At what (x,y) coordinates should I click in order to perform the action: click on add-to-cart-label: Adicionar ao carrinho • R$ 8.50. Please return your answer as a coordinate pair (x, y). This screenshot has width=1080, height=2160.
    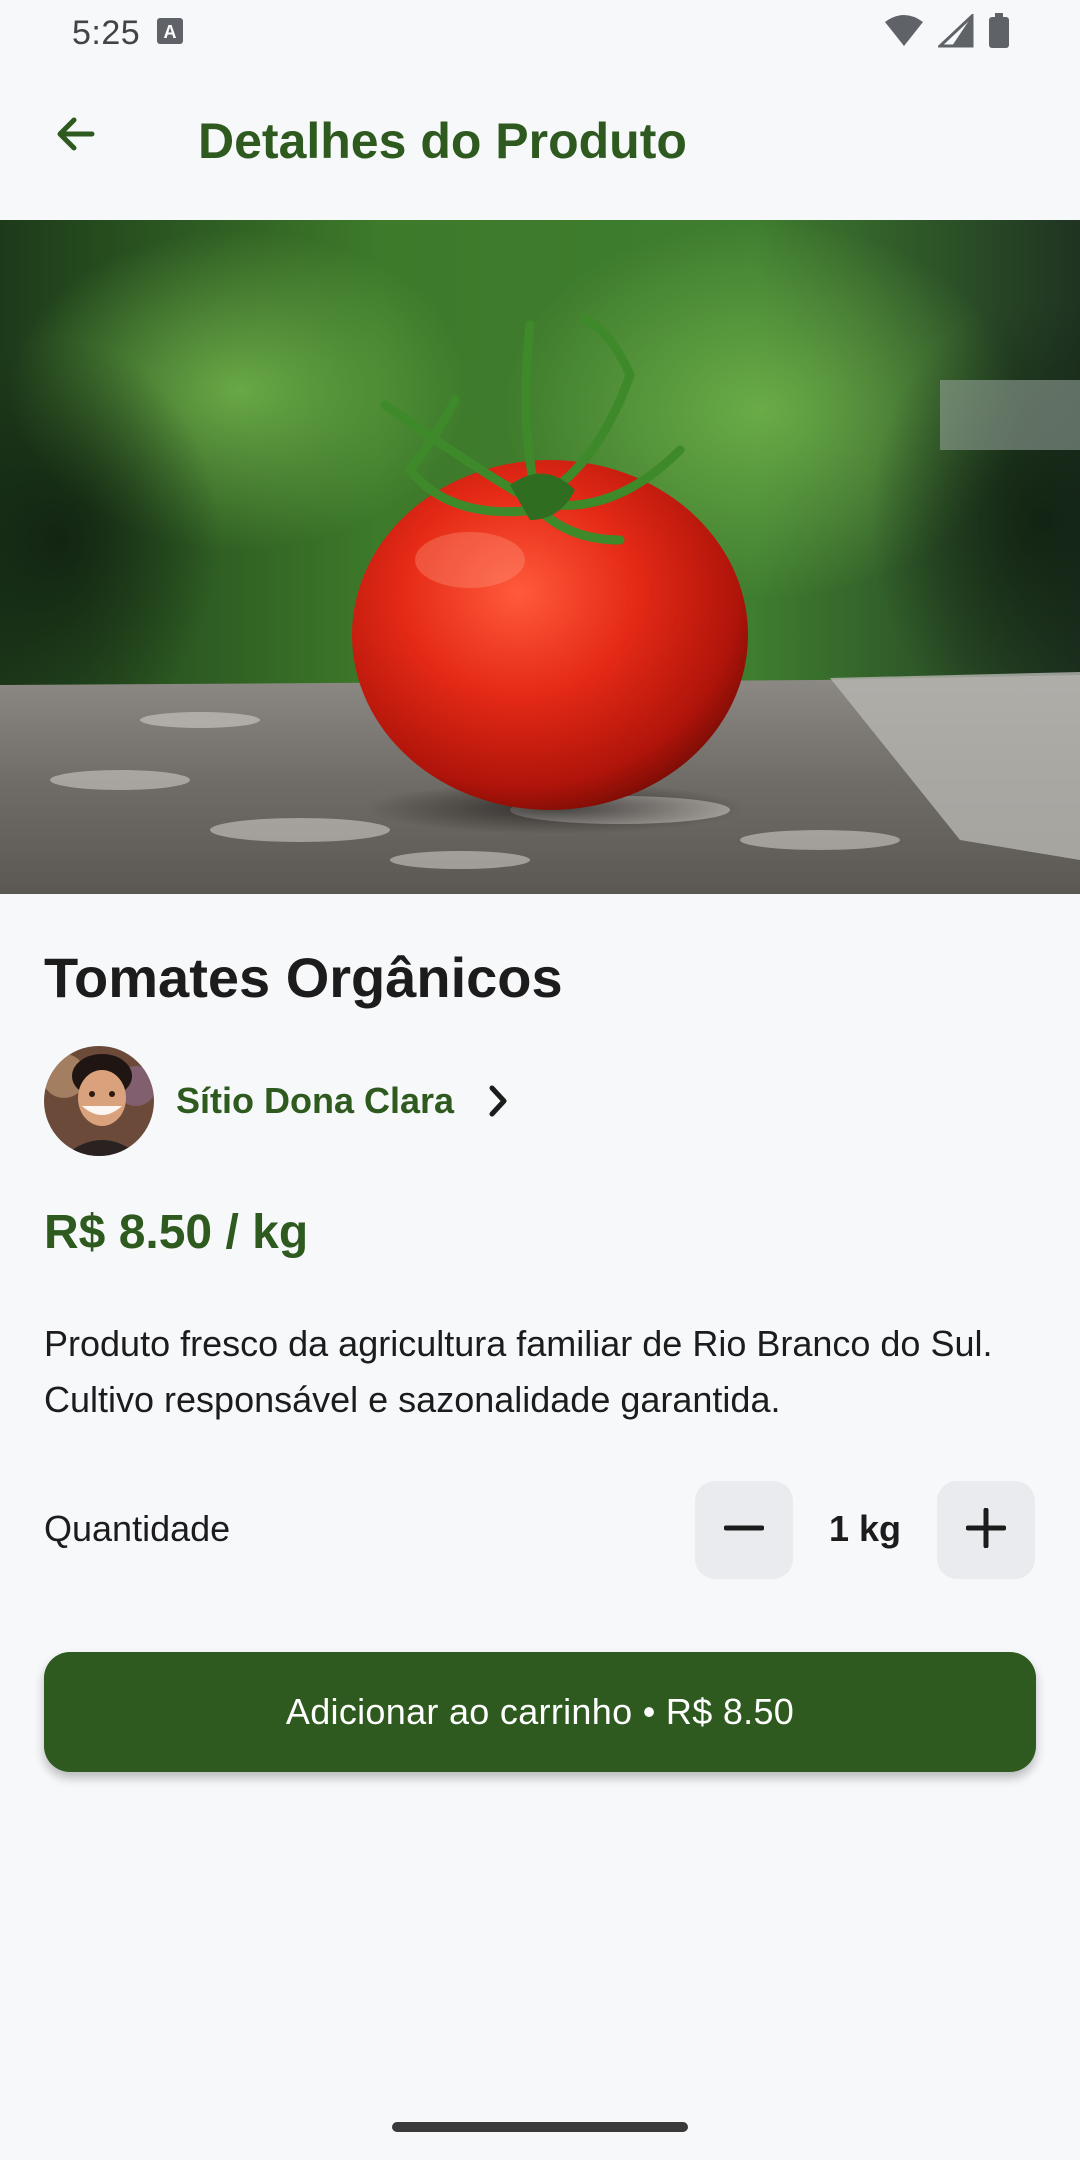
    Looking at the image, I should click on (540, 1711).